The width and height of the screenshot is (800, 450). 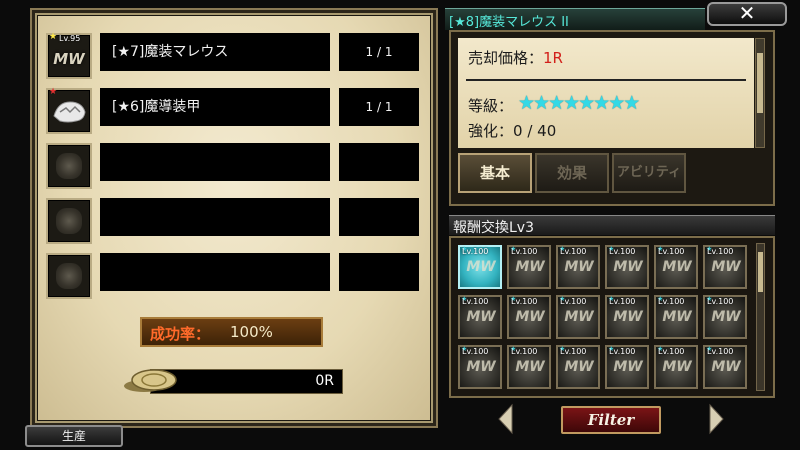 I want to click on item-level: Lv.95, so click(x=70, y=38).